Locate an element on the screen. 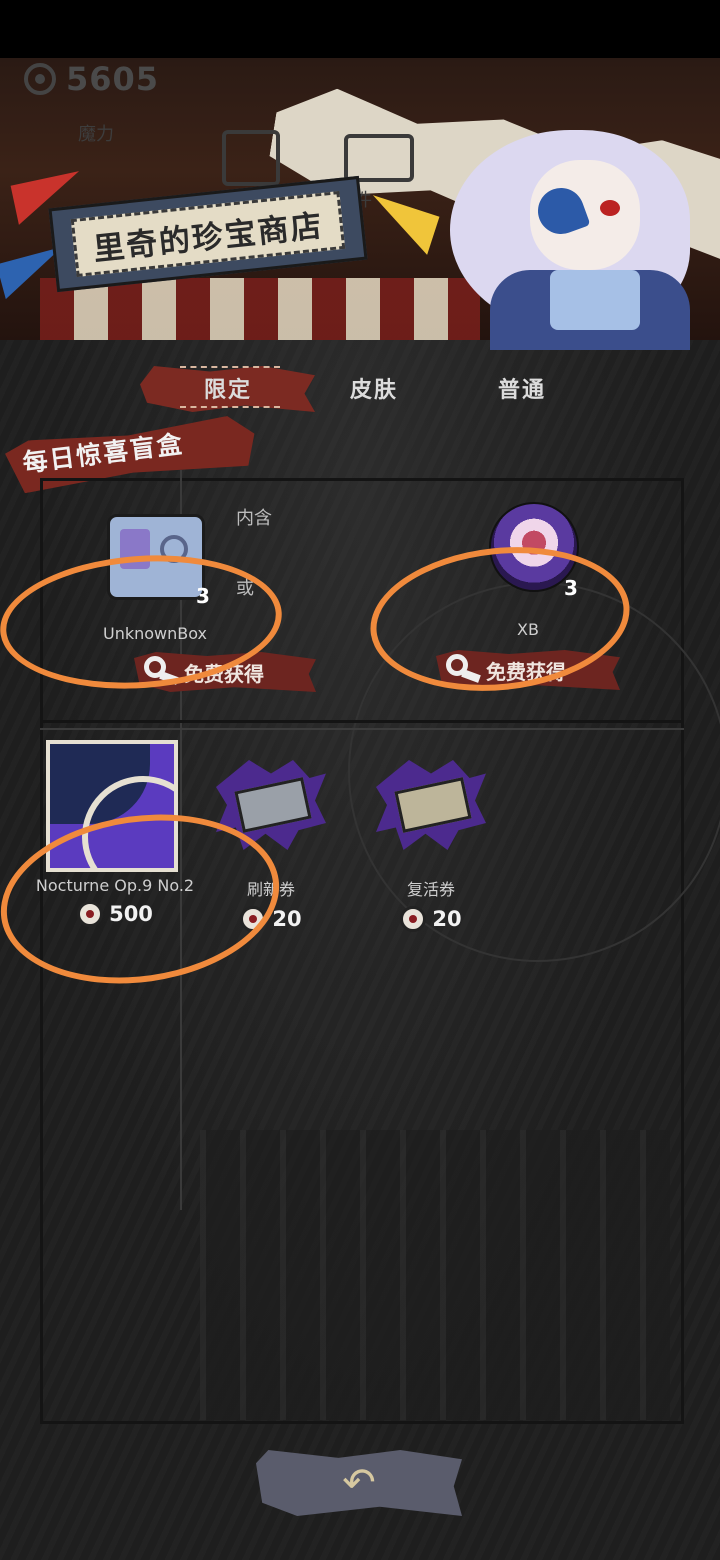 The height and width of the screenshot is (1560, 720). circus-curtain is located at coordinates (260, 309).